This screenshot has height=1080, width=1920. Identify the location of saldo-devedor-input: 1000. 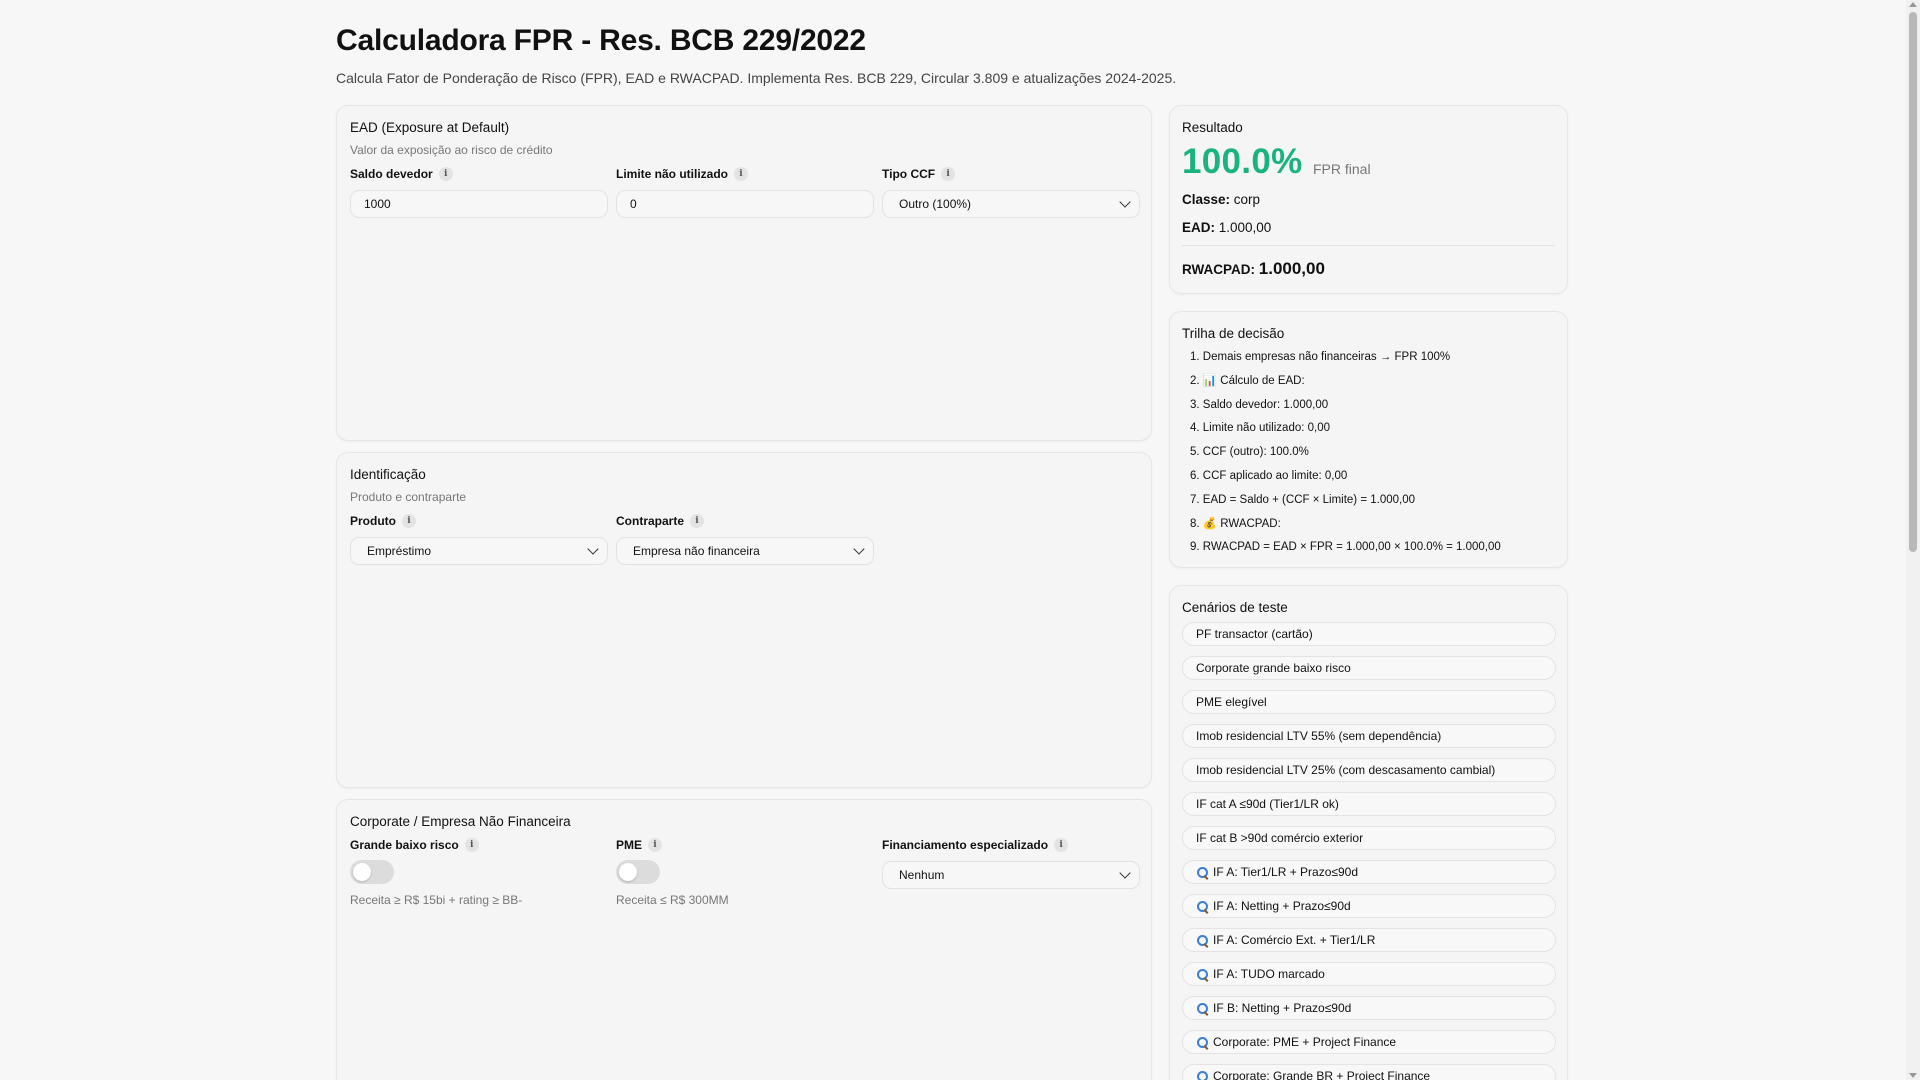
(479, 204).